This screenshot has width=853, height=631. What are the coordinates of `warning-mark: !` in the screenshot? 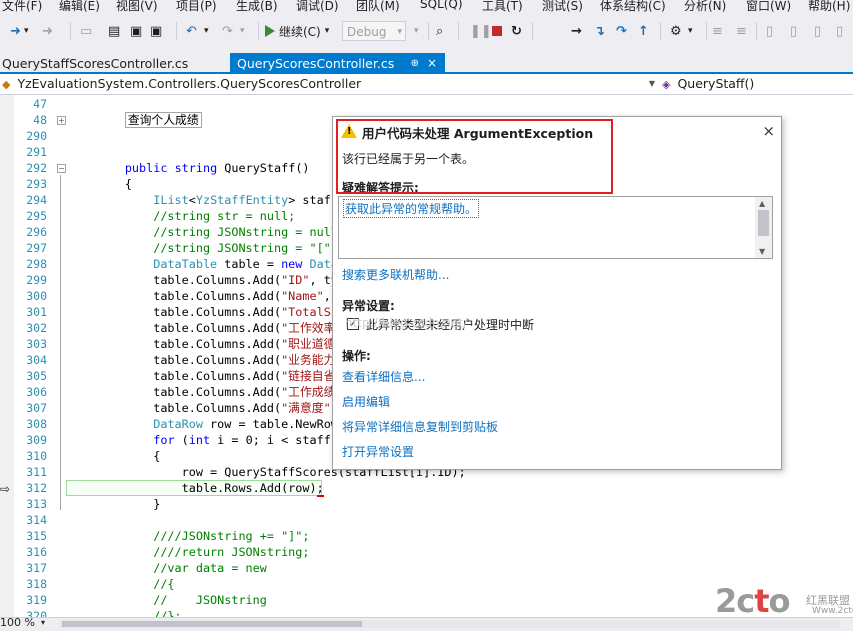 It's located at (349, 131).